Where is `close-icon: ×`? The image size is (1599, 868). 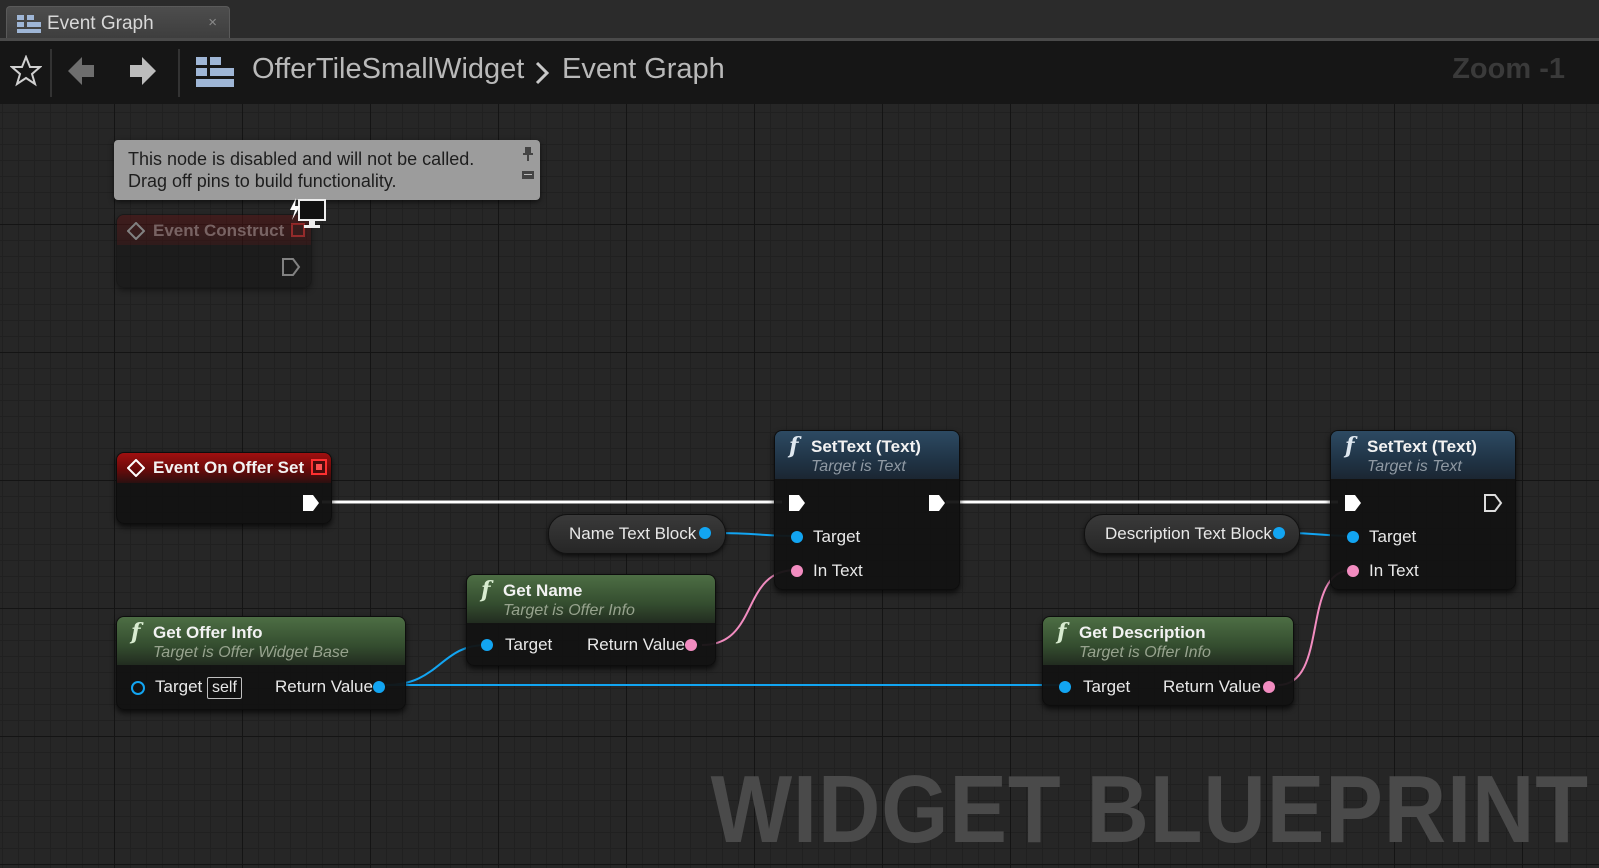
close-icon: × is located at coordinates (212, 22).